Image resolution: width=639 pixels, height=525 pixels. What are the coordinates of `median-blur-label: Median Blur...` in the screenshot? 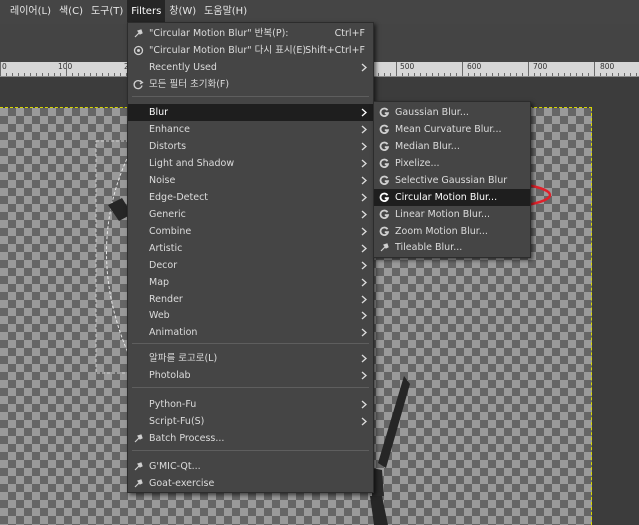 It's located at (427, 146).